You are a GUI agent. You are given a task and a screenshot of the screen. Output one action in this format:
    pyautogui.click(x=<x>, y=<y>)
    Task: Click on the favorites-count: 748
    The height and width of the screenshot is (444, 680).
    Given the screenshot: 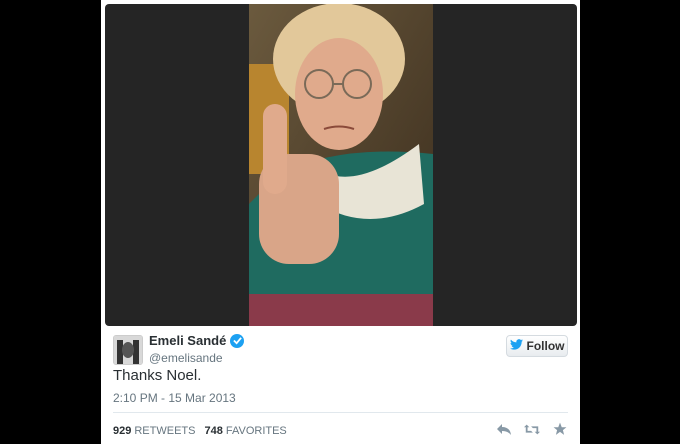 What is the action you would take?
    pyautogui.click(x=213, y=431)
    